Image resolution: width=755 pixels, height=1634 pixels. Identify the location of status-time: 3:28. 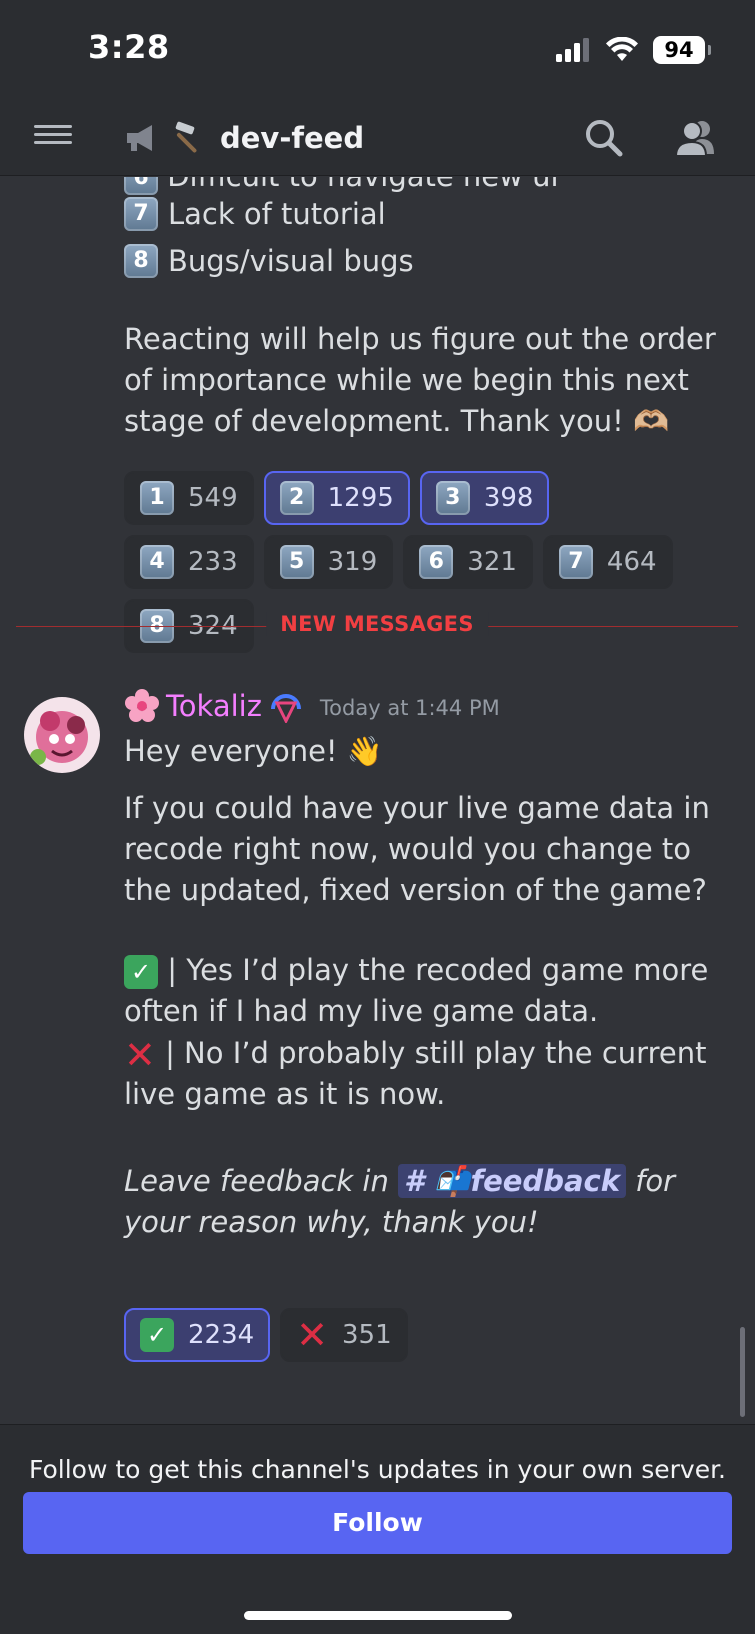
(129, 47).